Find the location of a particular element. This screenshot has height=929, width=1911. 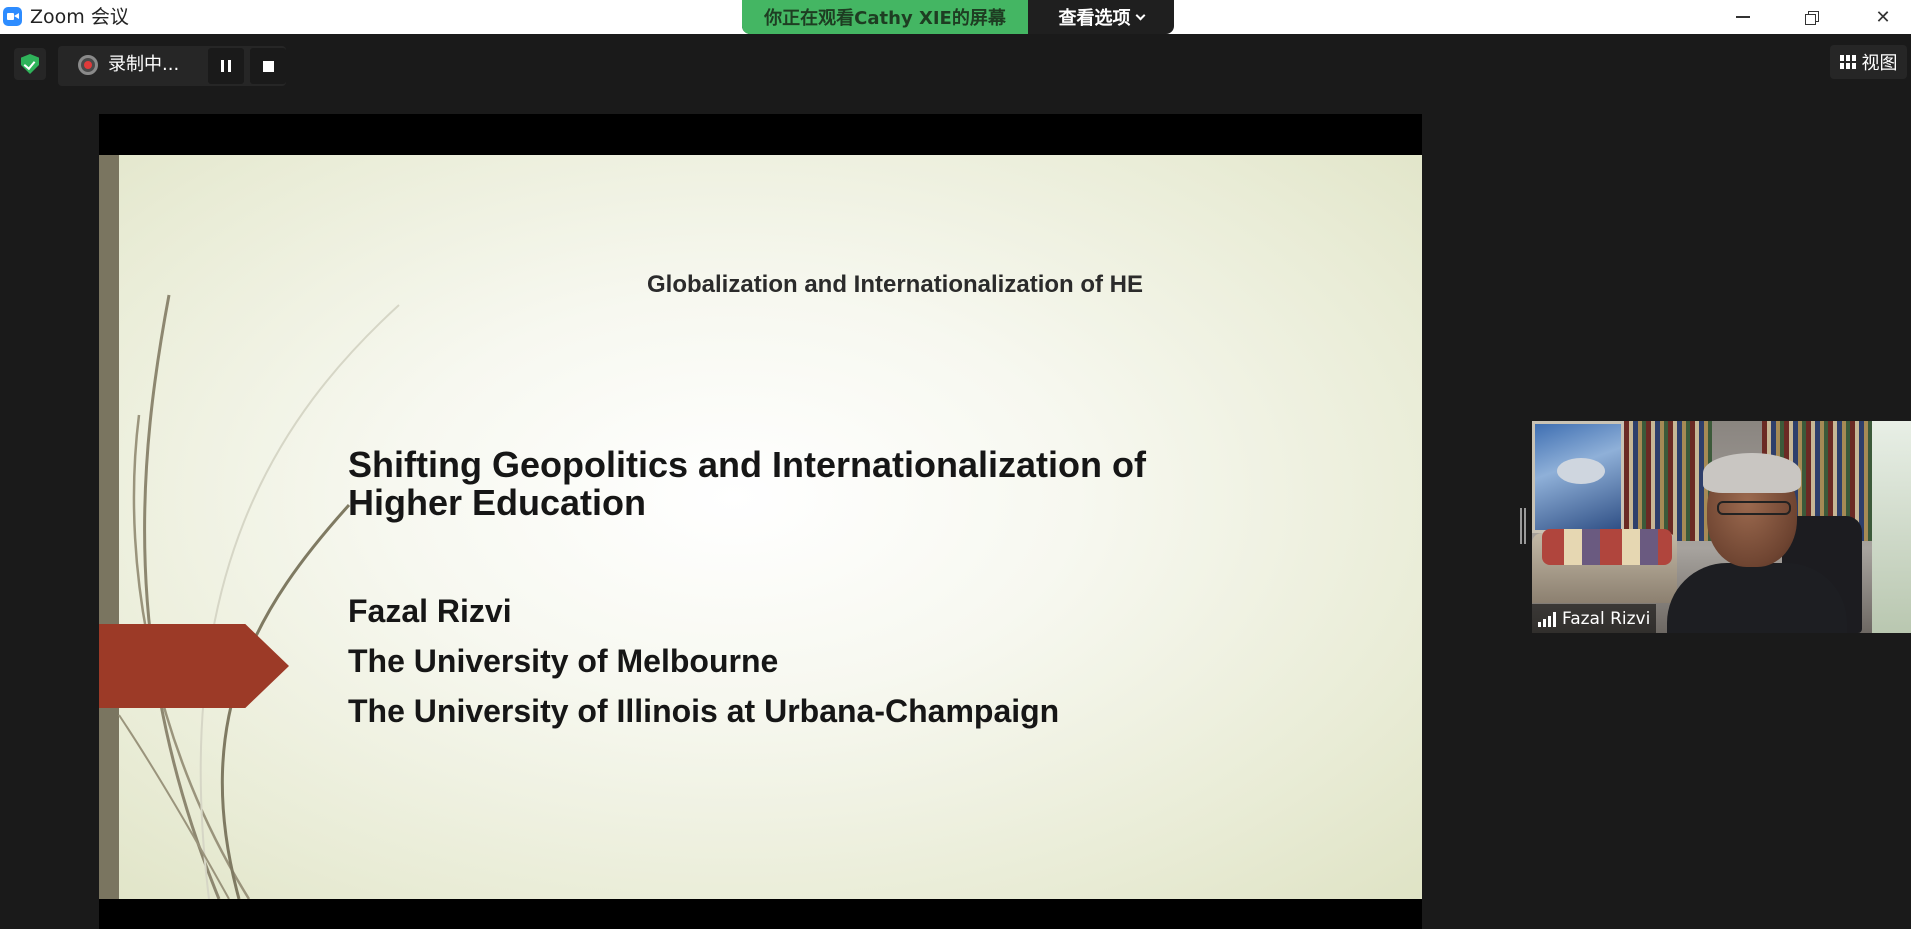

minimize-icon is located at coordinates (1743, 17).